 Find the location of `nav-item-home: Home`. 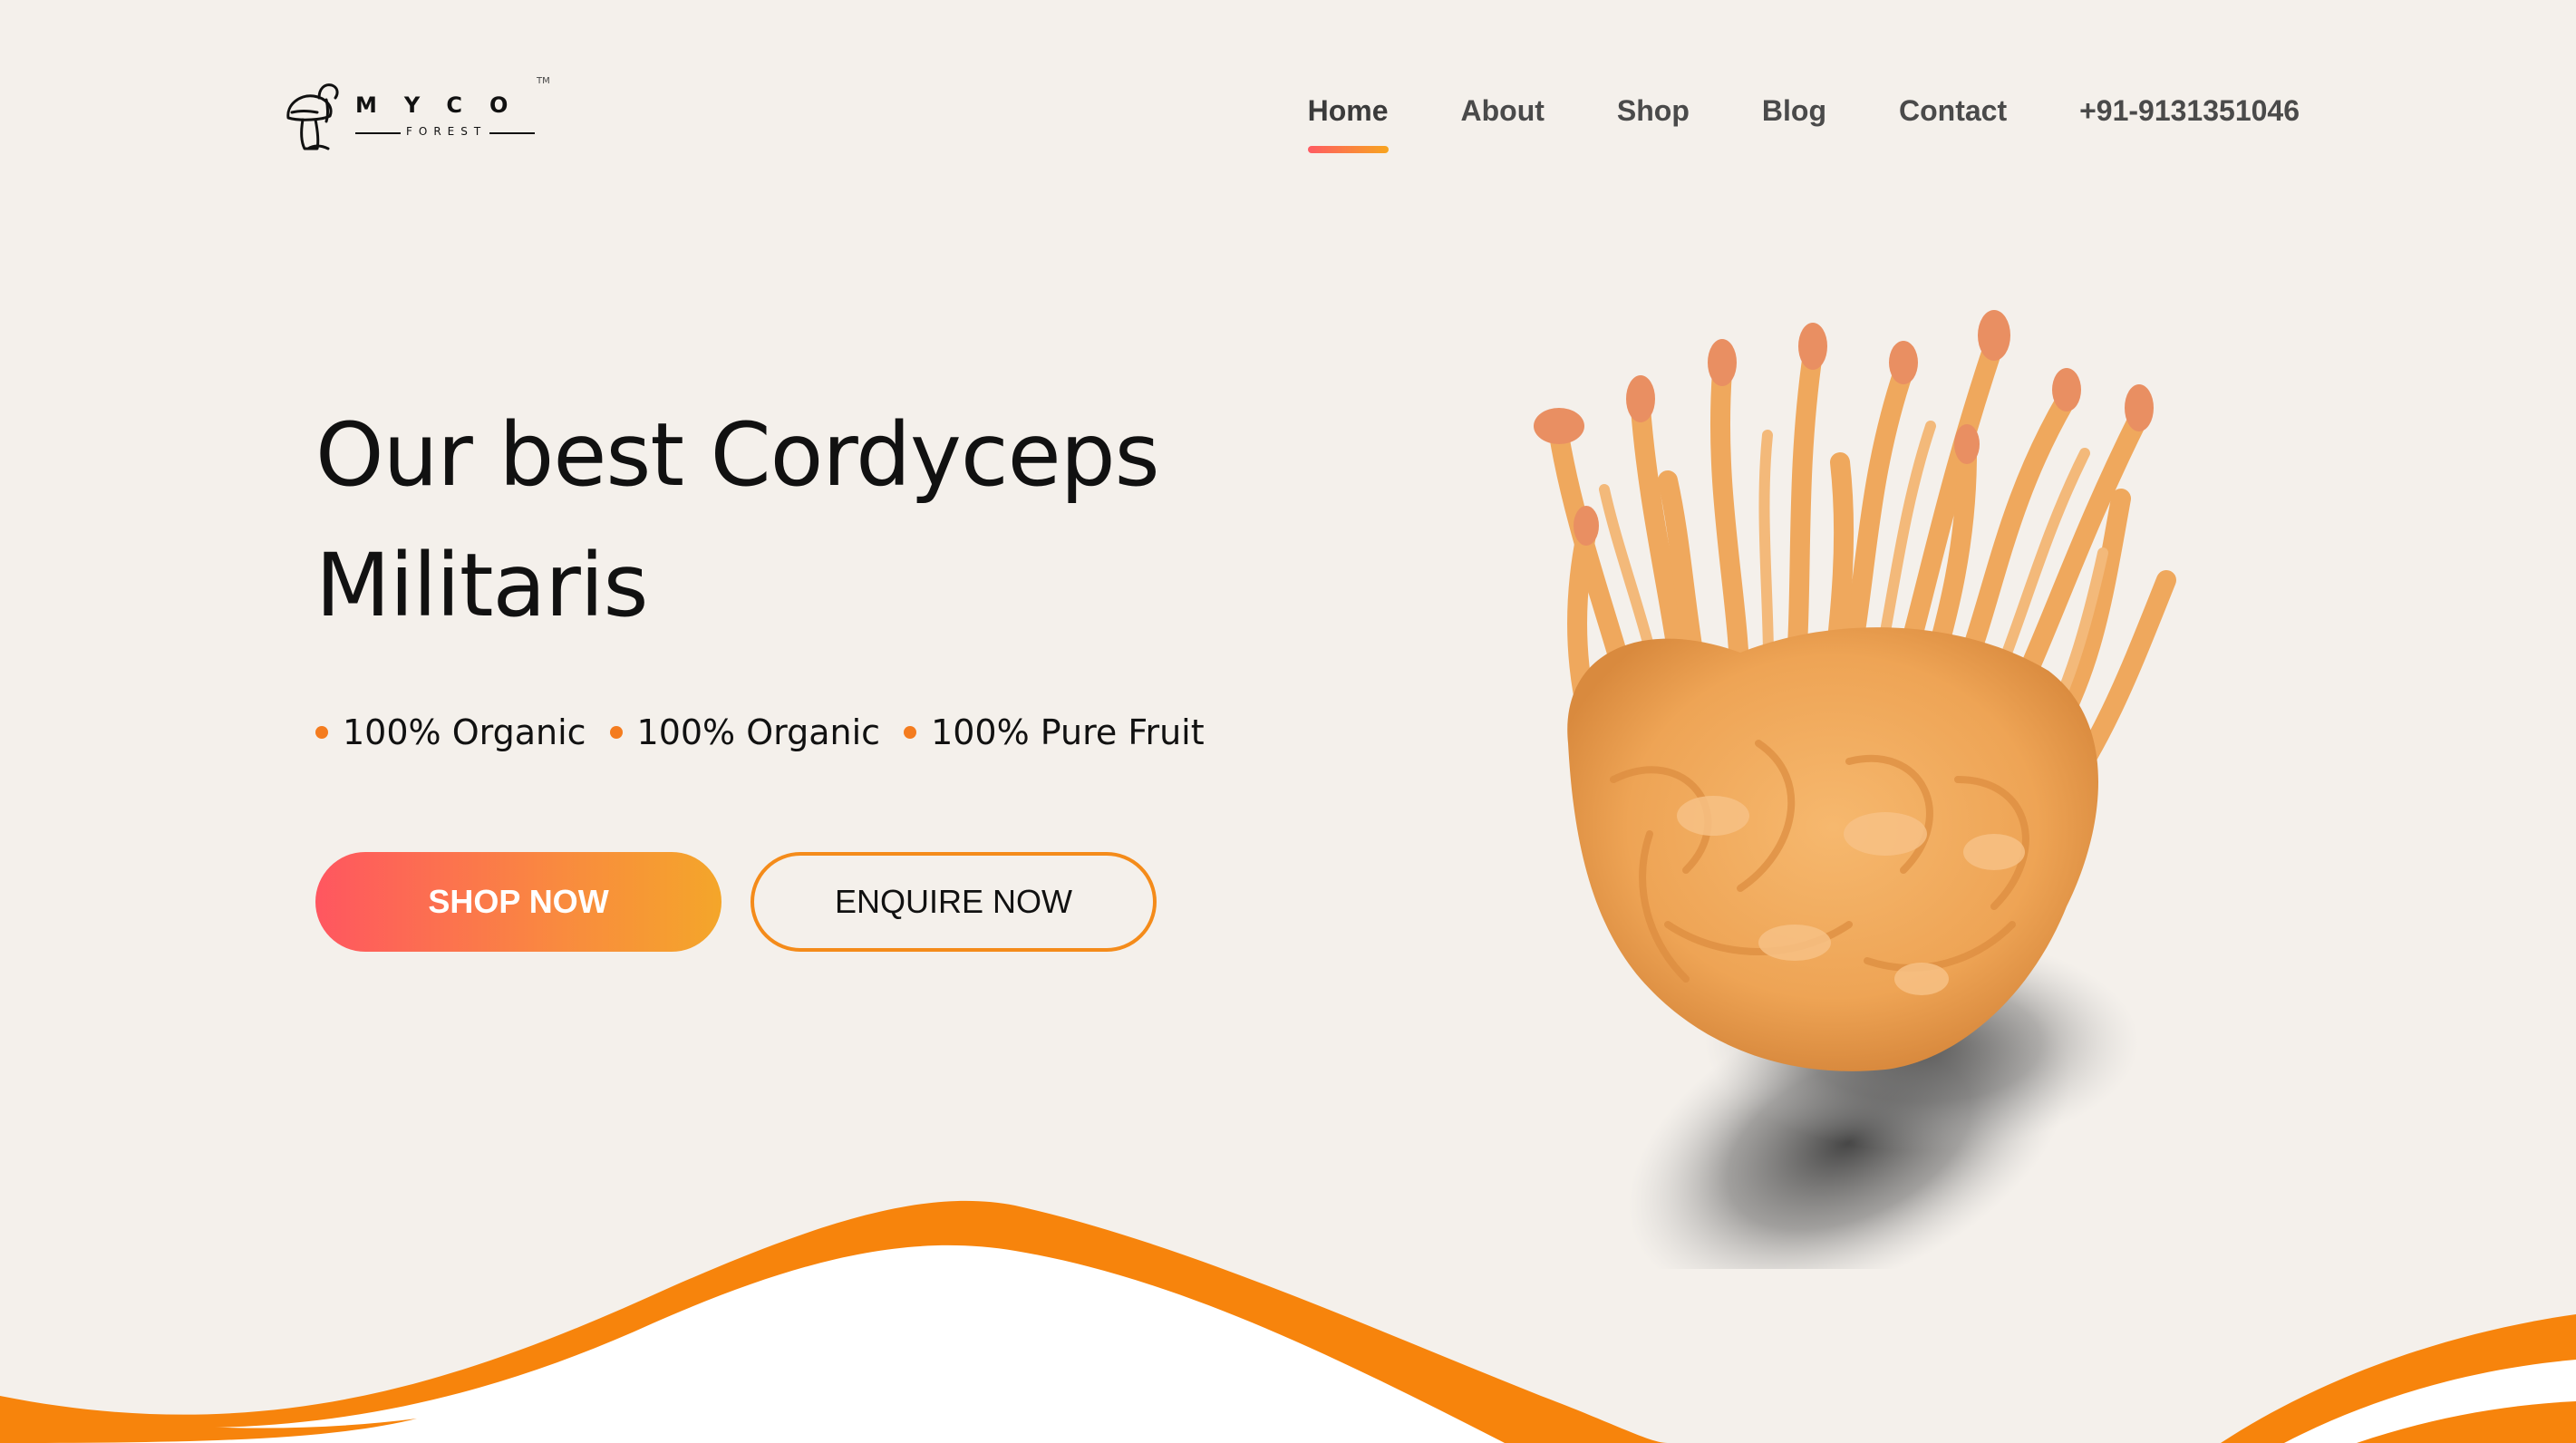

nav-item-home: Home is located at coordinates (1348, 123).